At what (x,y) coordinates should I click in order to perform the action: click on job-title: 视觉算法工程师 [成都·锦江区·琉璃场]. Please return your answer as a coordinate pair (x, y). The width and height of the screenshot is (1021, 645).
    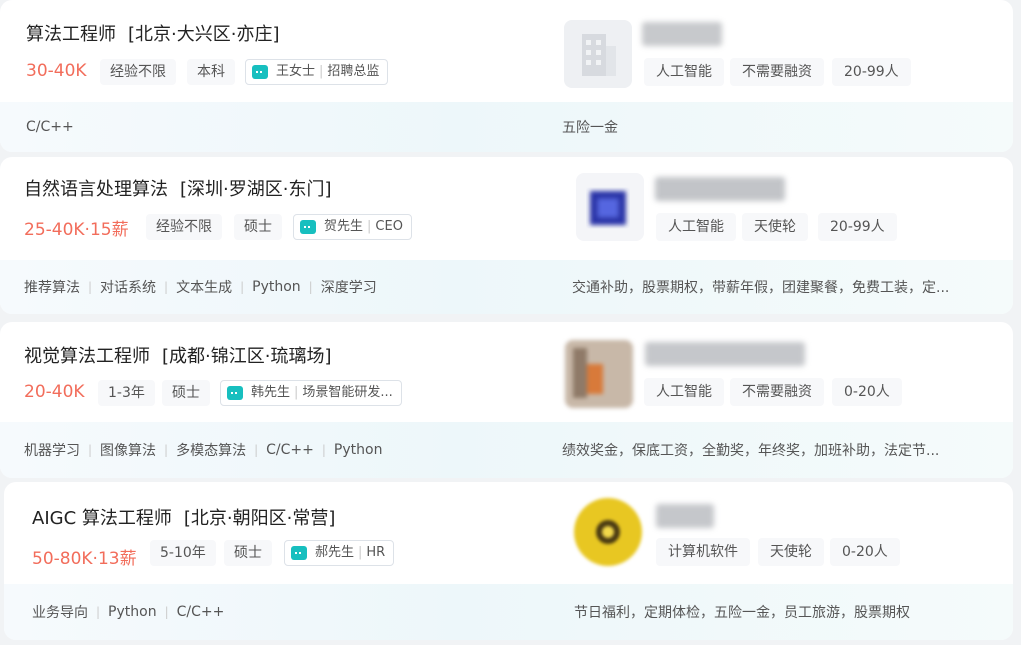
    Looking at the image, I should click on (178, 355).